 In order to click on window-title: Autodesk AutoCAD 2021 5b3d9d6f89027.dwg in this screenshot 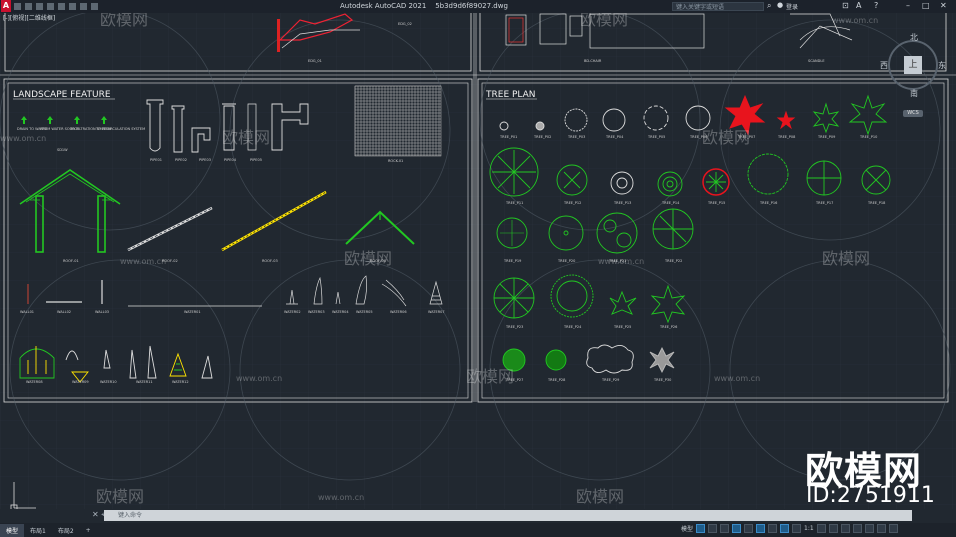, I will do `click(424, 6)`.